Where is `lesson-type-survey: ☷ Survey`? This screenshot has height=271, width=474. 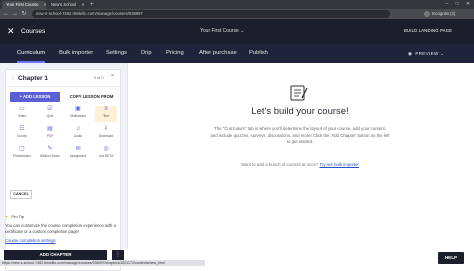 lesson-type-survey: ☷ Survey is located at coordinates (22, 134).